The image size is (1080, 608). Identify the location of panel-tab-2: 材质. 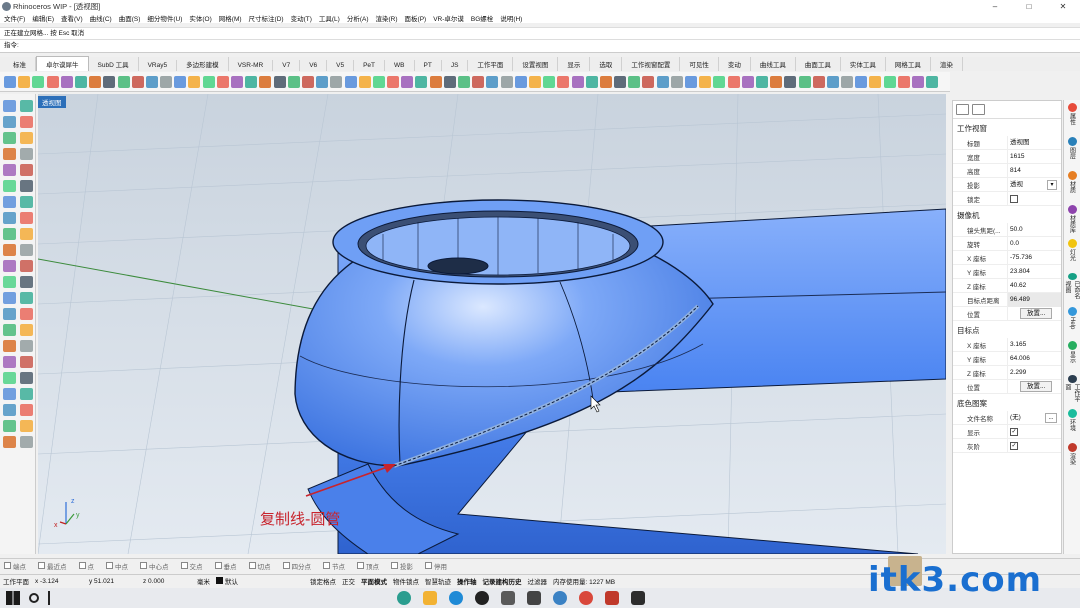
(1072, 185).